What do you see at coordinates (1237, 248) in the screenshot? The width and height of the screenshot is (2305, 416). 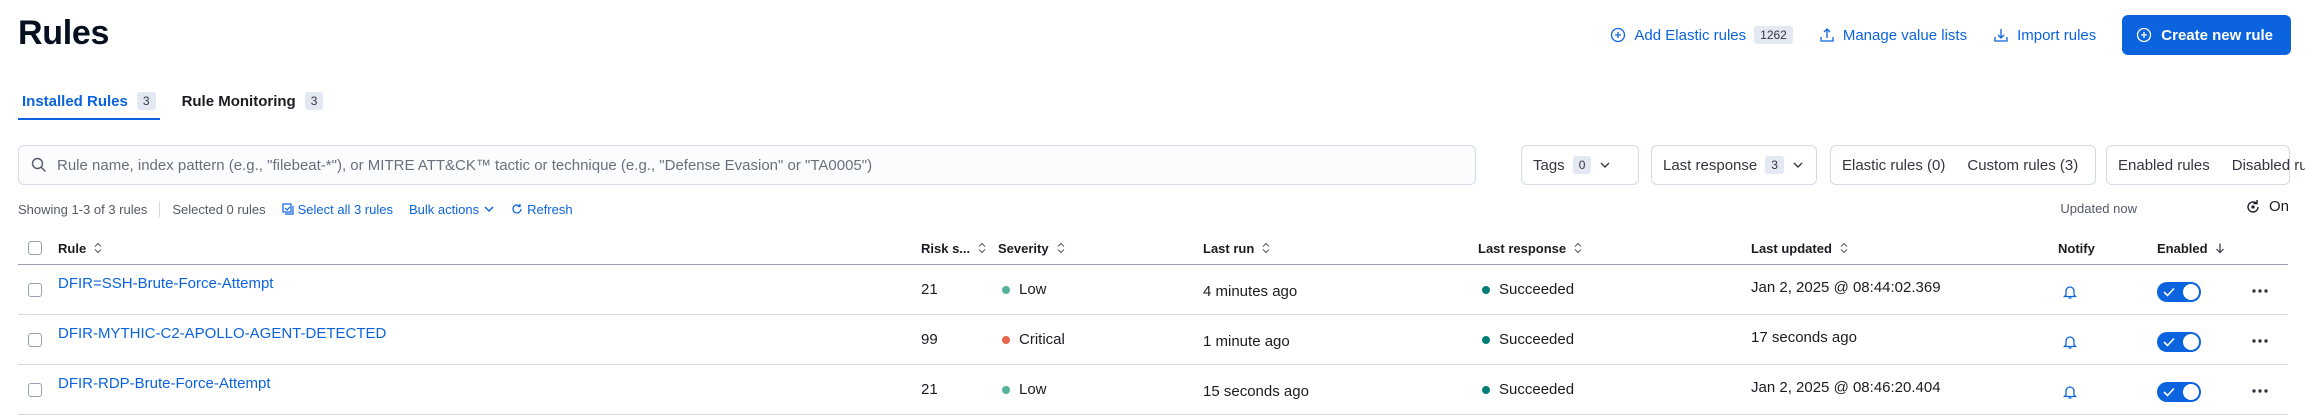 I see `column-header-last-run: Last run` at bounding box center [1237, 248].